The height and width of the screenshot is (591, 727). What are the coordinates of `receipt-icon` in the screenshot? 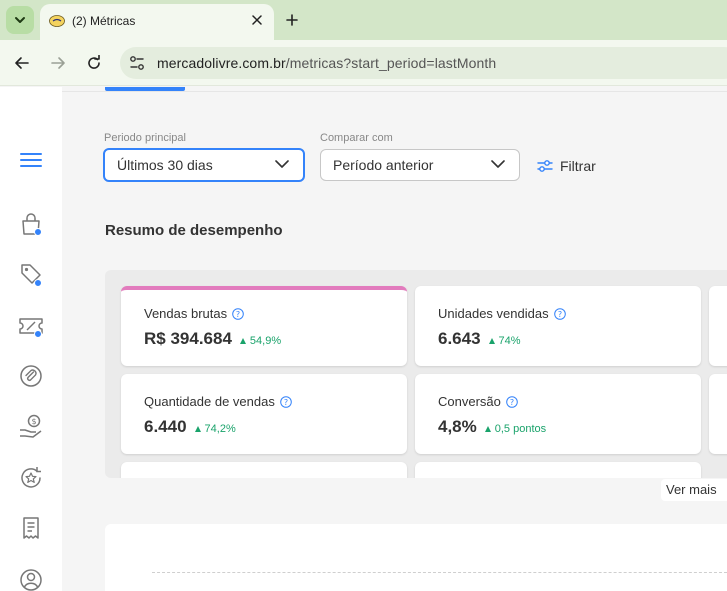 It's located at (31, 528).